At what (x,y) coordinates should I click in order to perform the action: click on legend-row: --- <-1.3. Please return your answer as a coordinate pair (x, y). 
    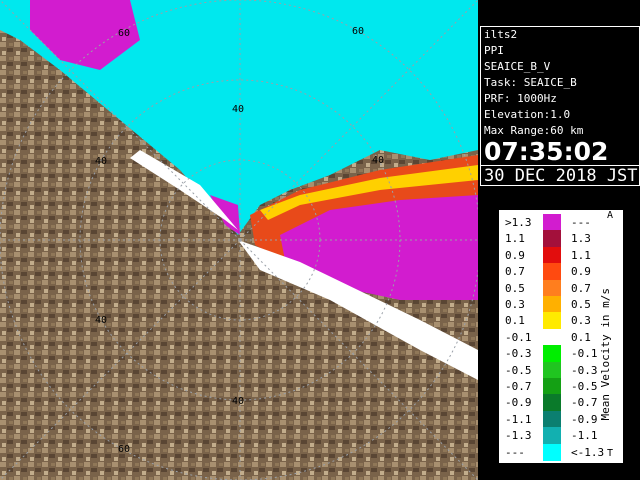
    Looking at the image, I should click on (553, 452).